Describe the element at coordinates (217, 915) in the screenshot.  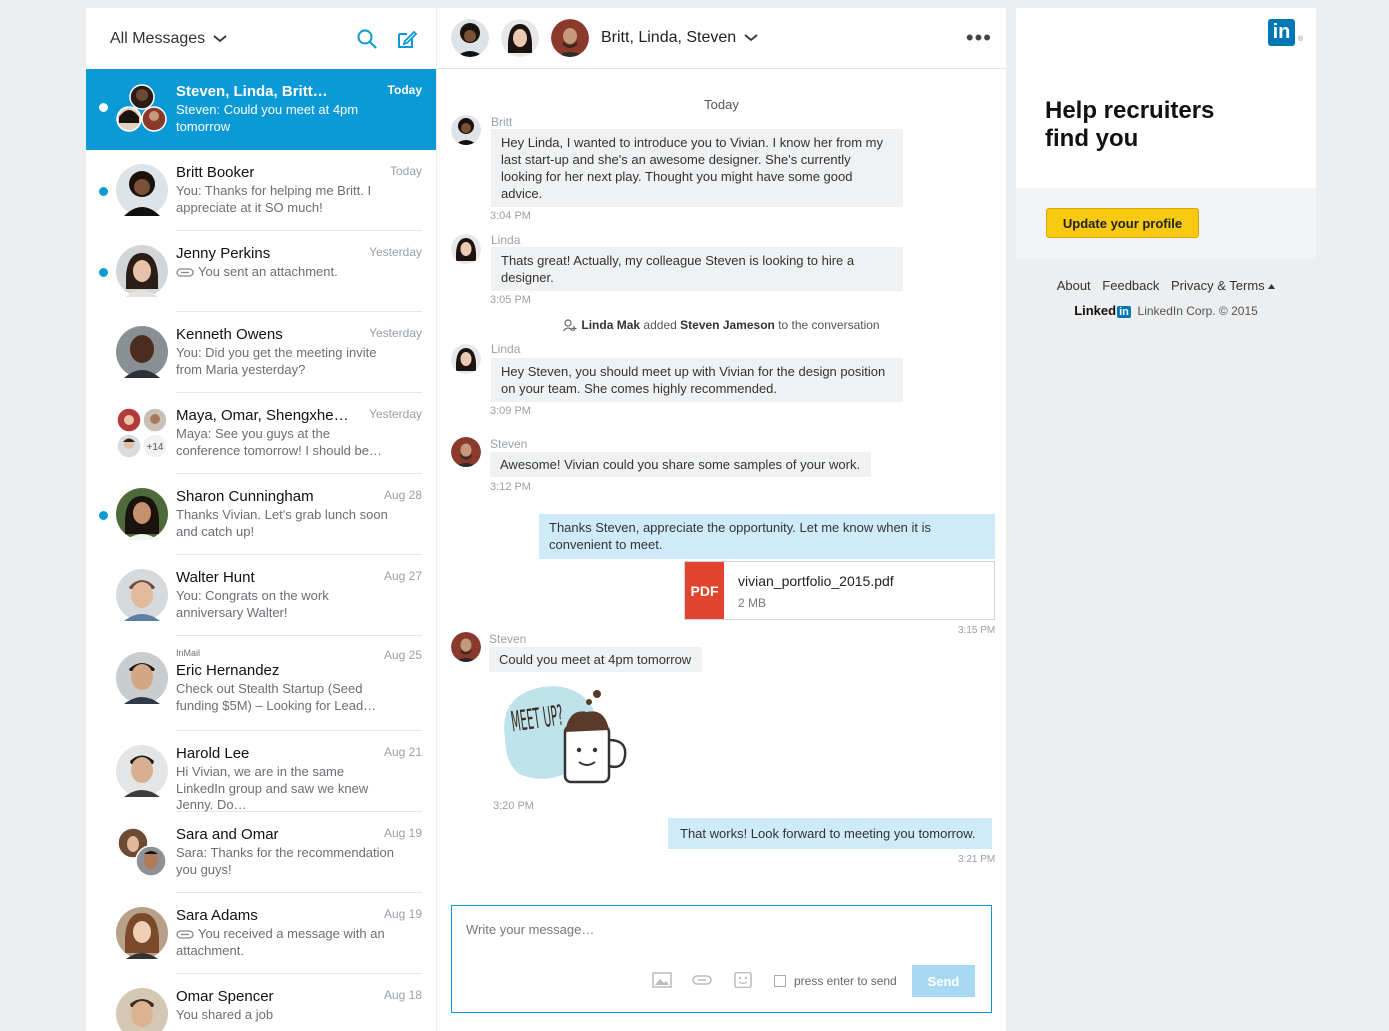
I see `conversation-name: Sara Adams` at that location.